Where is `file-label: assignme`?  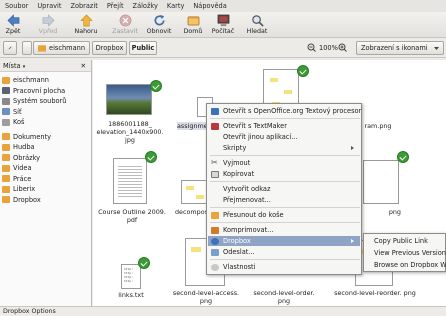 file-label: assignme is located at coordinates (192, 126).